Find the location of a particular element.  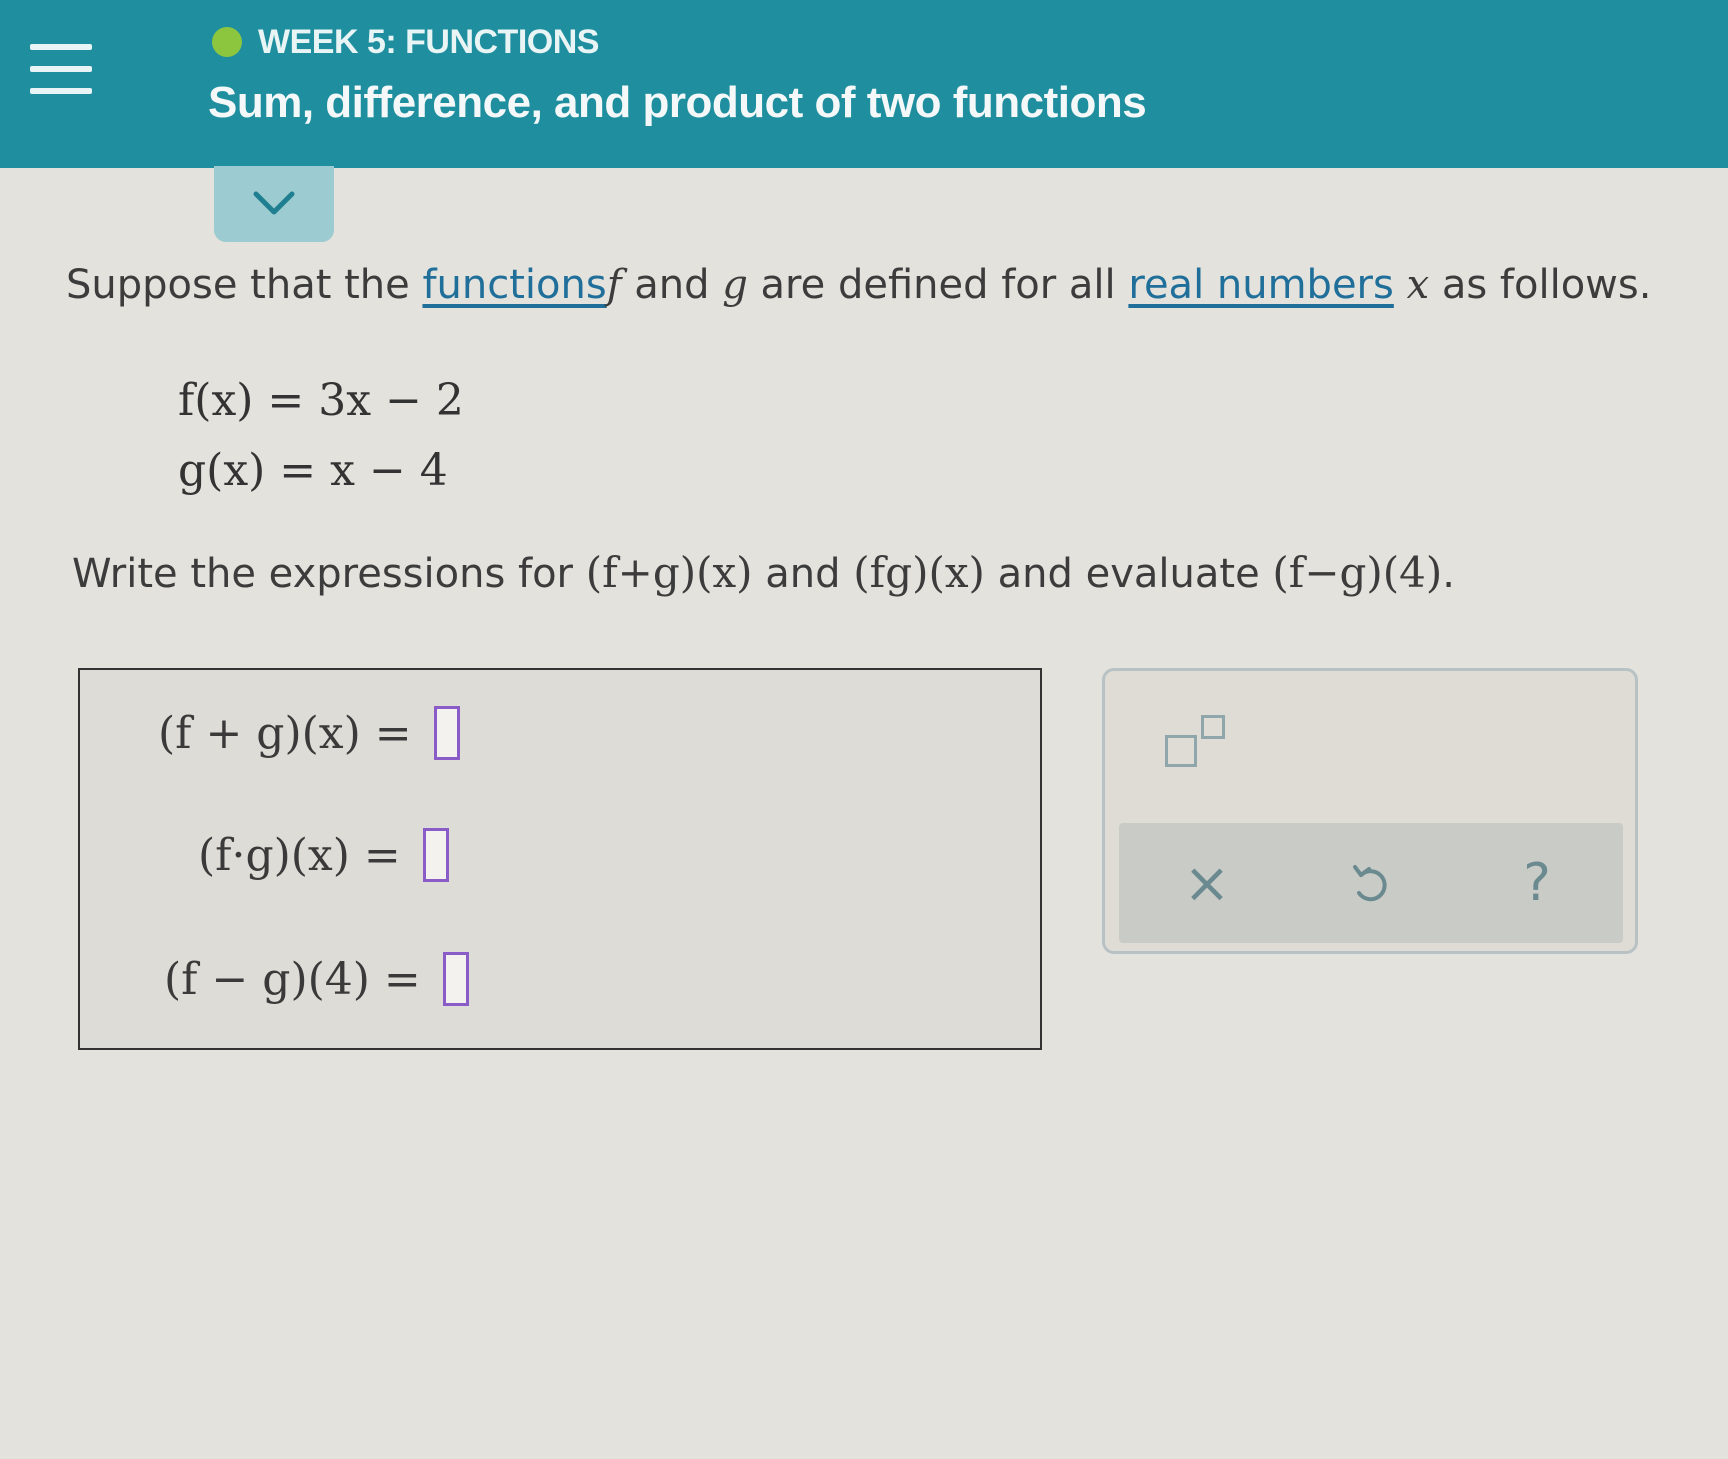

answer-label-difference: (f − g)(4) = is located at coordinates (292, 979).